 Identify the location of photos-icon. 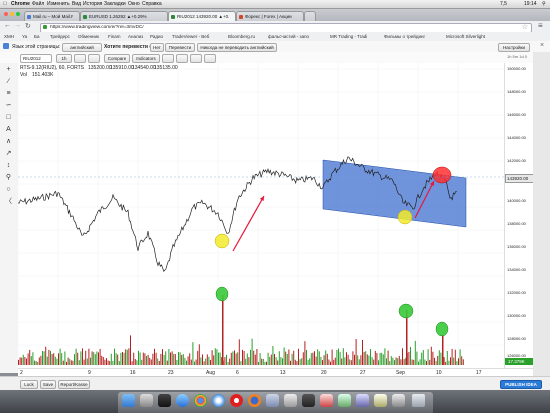
(290, 400).